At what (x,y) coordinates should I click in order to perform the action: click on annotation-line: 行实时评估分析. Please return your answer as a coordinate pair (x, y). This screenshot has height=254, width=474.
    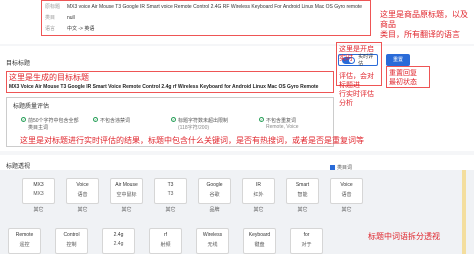
    Looking at the image, I should click on (356, 99).